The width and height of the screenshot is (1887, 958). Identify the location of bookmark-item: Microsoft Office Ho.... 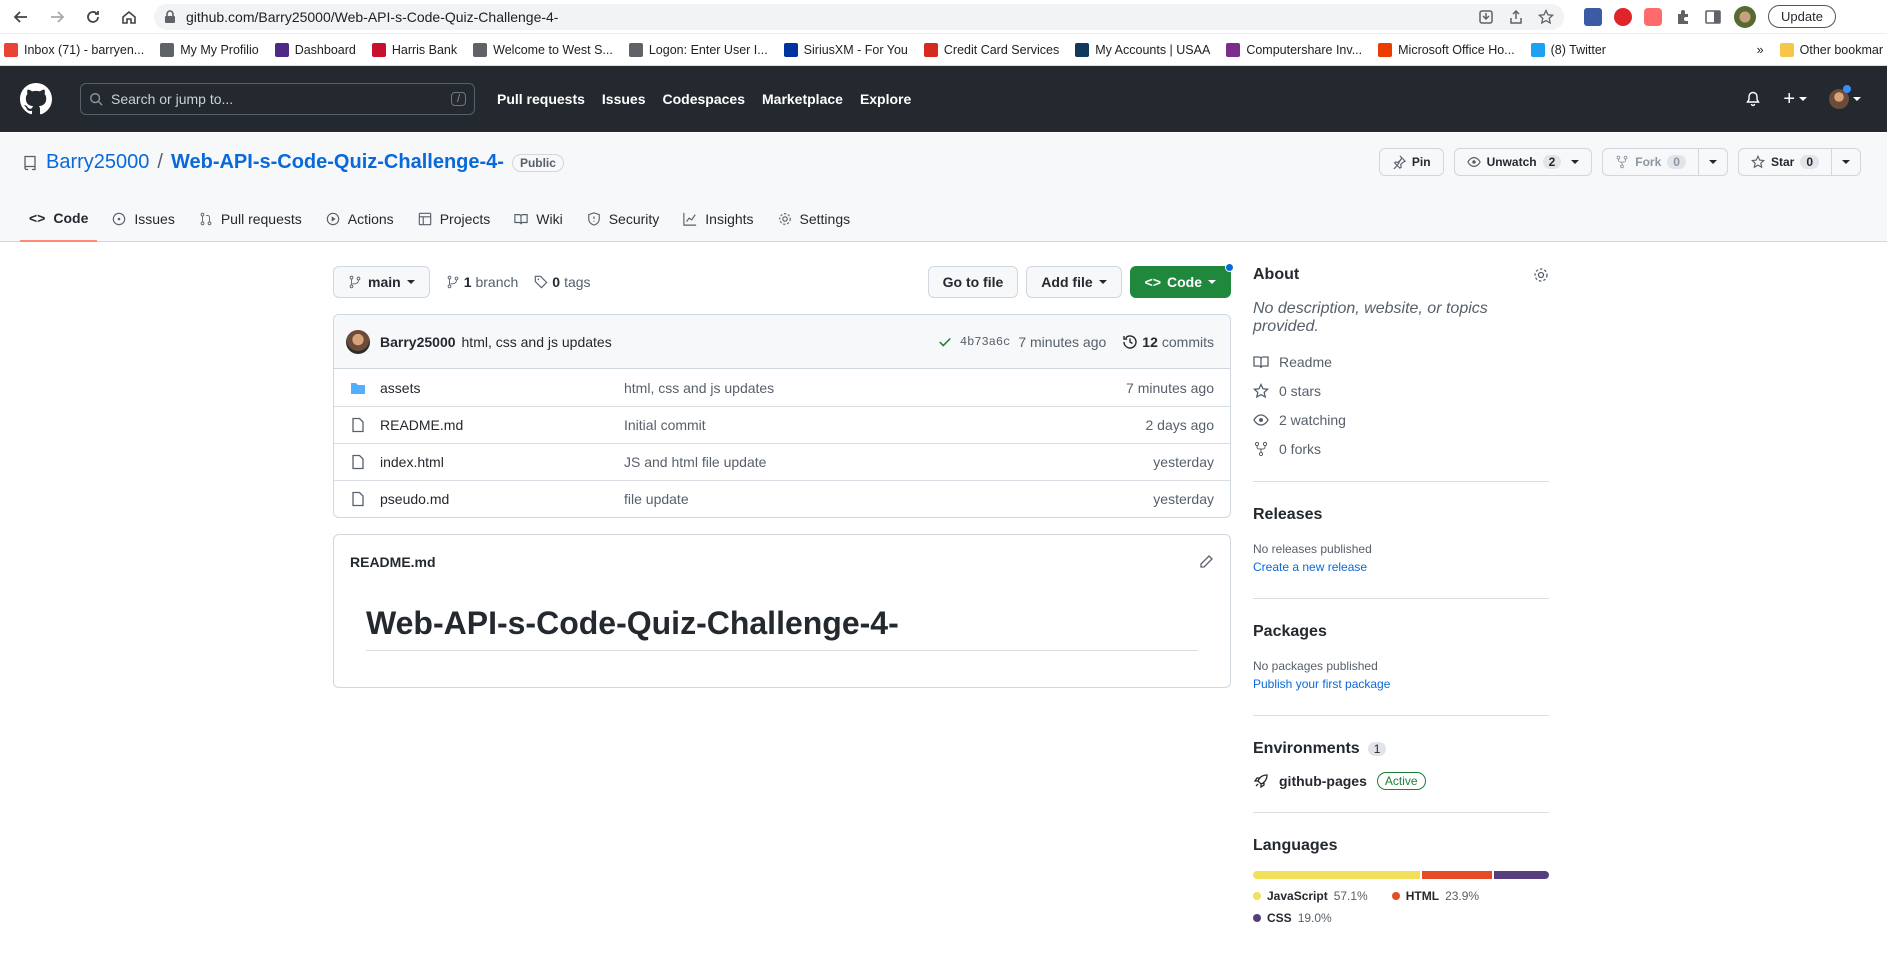
(1446, 49).